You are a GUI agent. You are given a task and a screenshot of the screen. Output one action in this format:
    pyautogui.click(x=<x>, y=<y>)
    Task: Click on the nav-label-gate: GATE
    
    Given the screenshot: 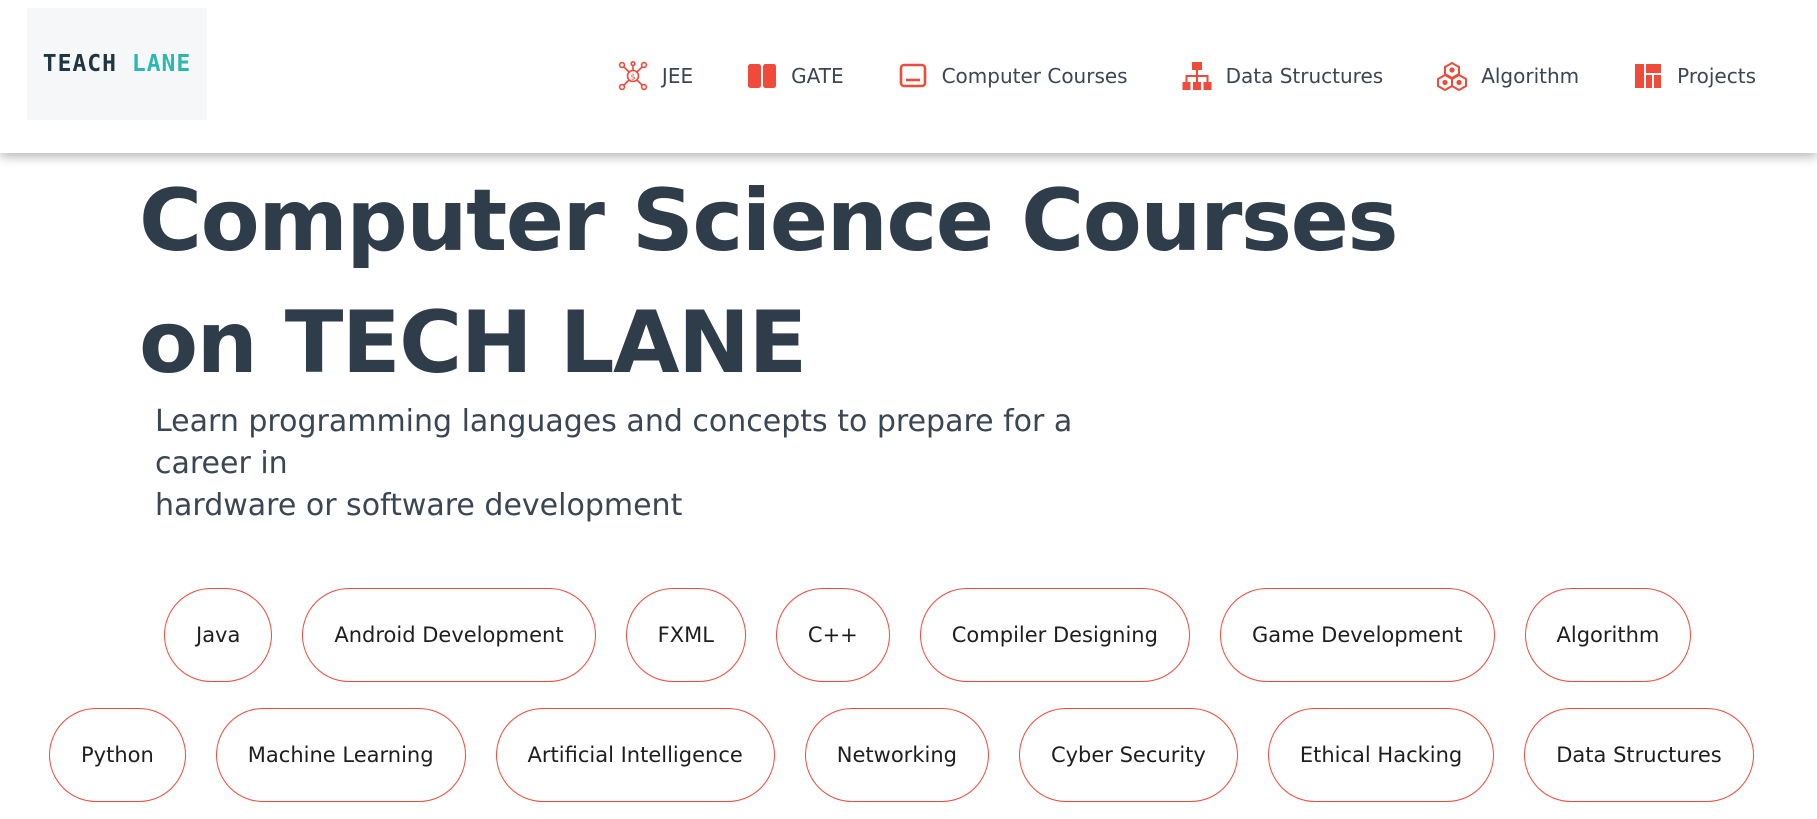 What is the action you would take?
    pyautogui.click(x=817, y=76)
    